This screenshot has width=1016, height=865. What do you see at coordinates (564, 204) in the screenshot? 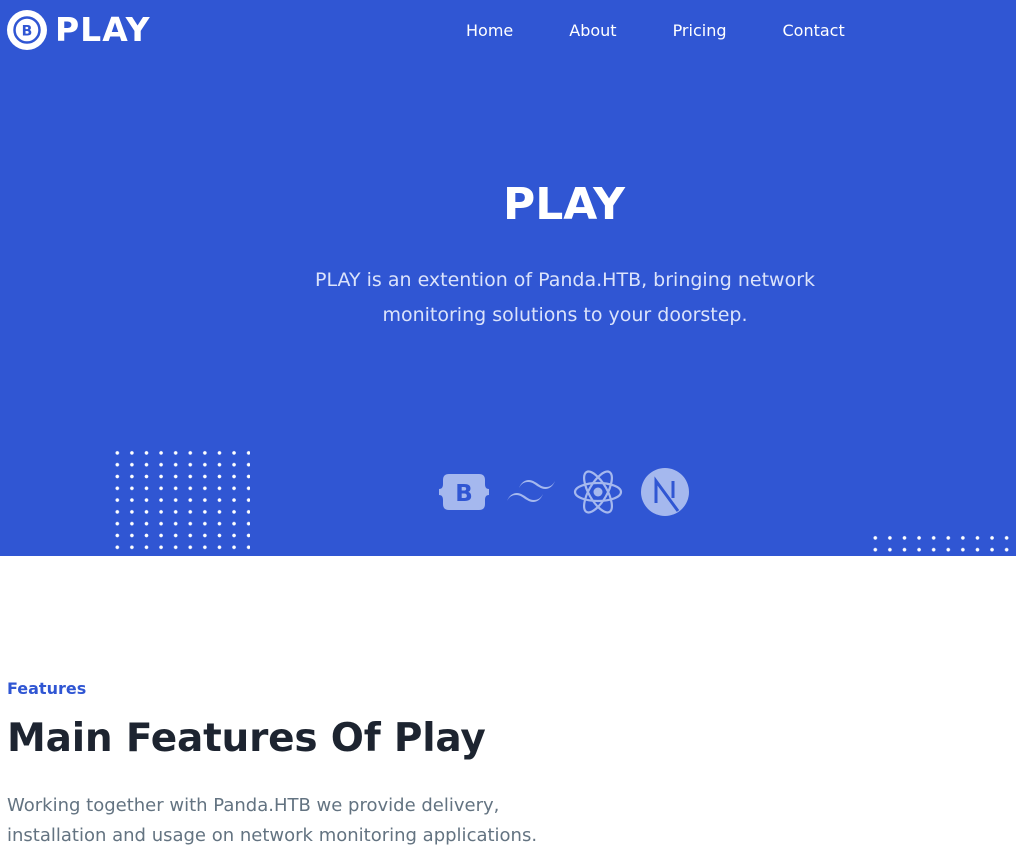
I see `hero-title: PLAY` at bounding box center [564, 204].